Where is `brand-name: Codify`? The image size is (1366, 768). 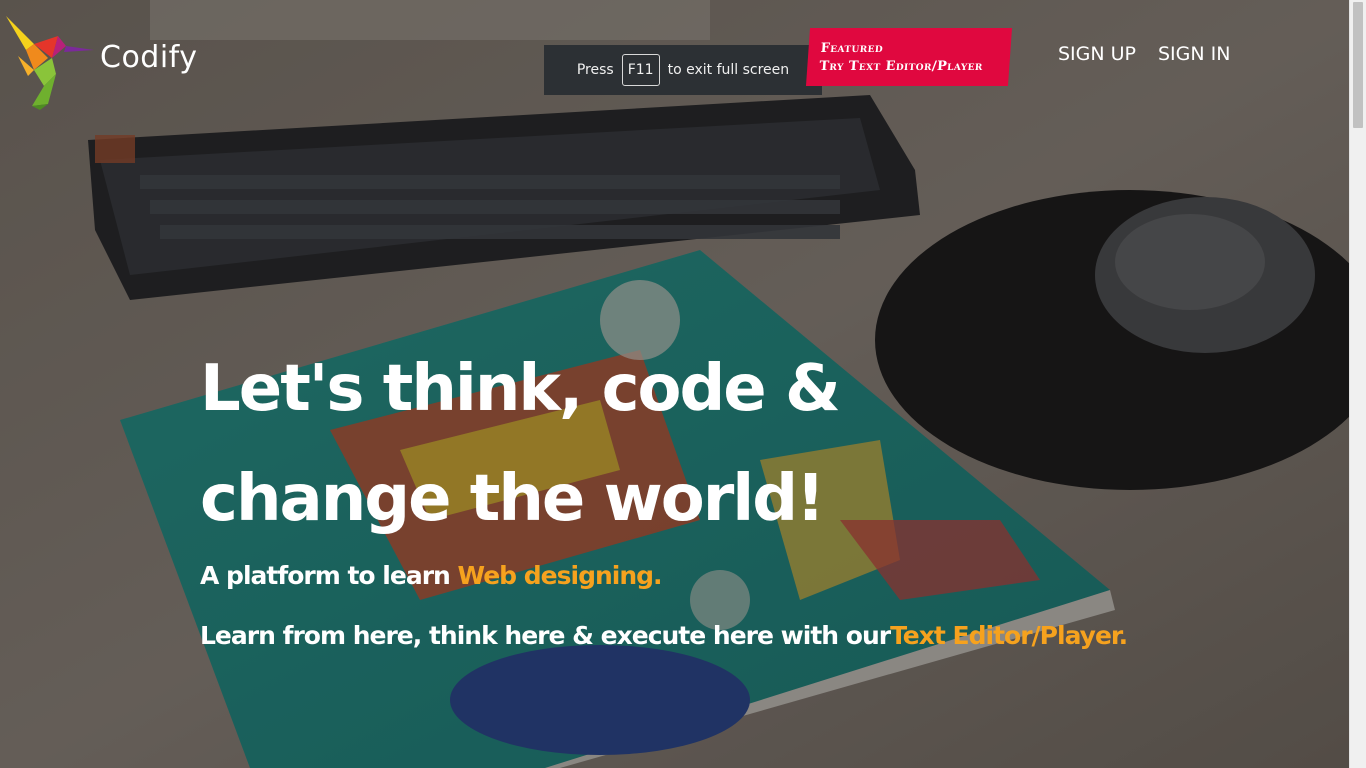
brand-name: Codify is located at coordinates (148, 57).